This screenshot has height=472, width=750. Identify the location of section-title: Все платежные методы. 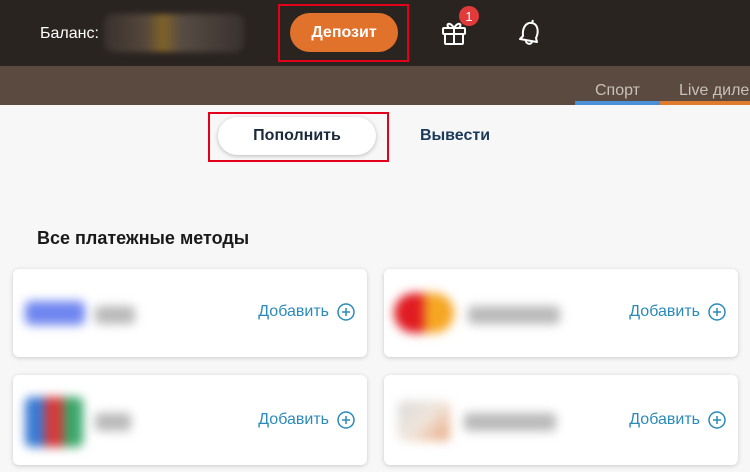
(143, 238).